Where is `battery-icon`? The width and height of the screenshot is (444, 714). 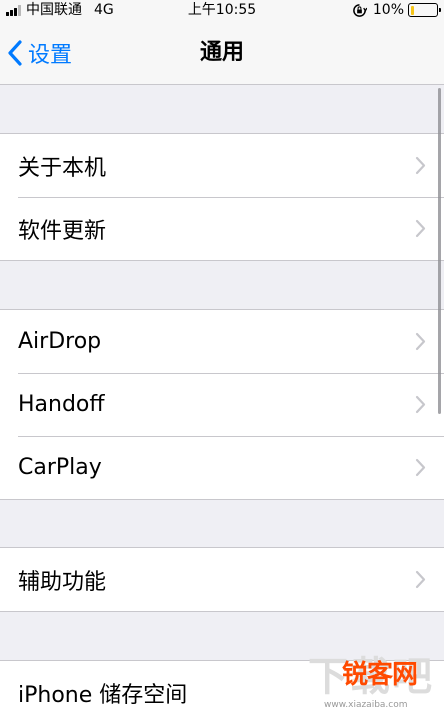 battery-icon is located at coordinates (424, 10).